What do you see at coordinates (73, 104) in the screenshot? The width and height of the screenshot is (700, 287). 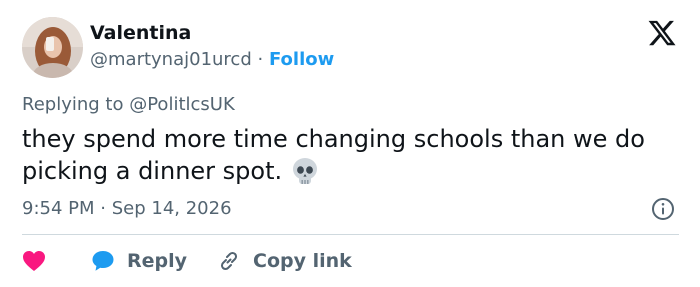 I see `replying-to-prefix: Replying to` at bounding box center [73, 104].